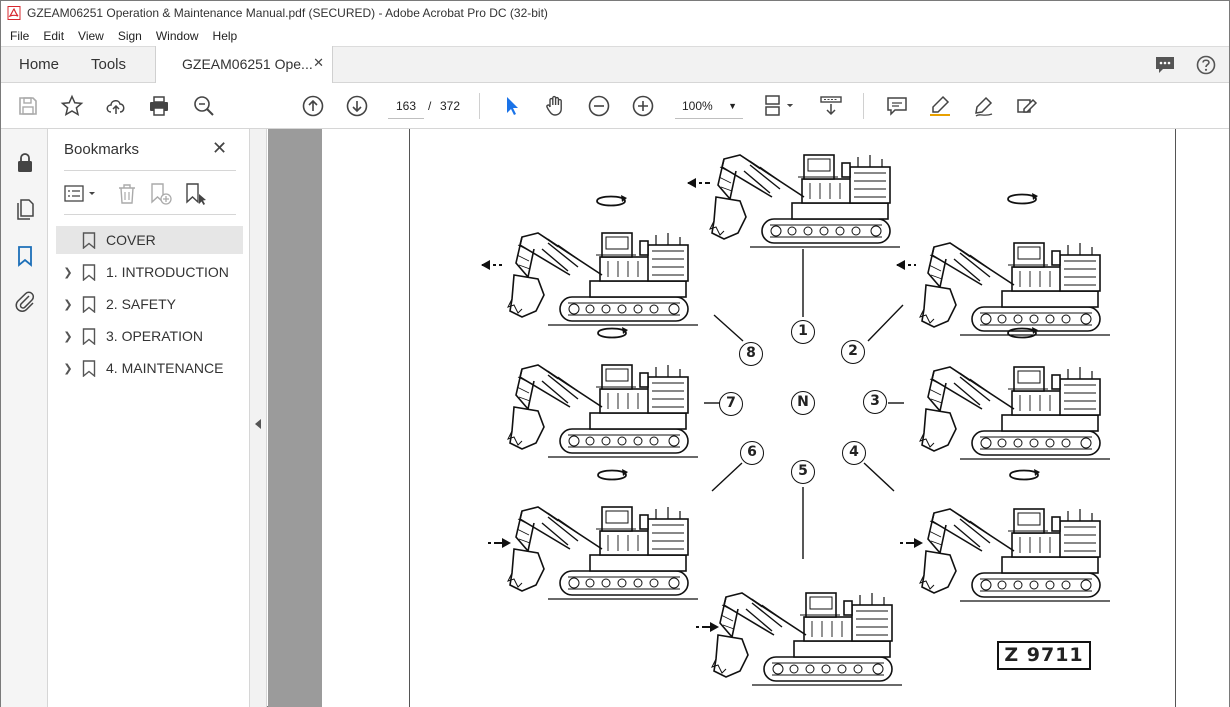 Image resolution: width=1230 pixels, height=707 pixels. Describe the element at coordinates (258, 418) in the screenshot. I see `panel-splitter` at that location.